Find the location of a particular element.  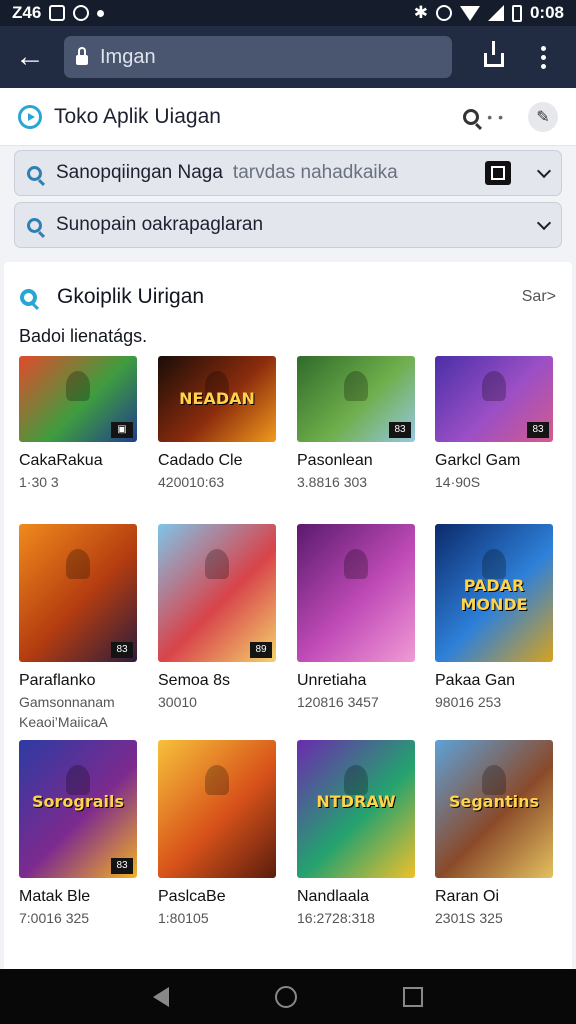

game-tile: Sorograils 83 Matak Ble 7:0016 325 is located at coordinates (78, 833).